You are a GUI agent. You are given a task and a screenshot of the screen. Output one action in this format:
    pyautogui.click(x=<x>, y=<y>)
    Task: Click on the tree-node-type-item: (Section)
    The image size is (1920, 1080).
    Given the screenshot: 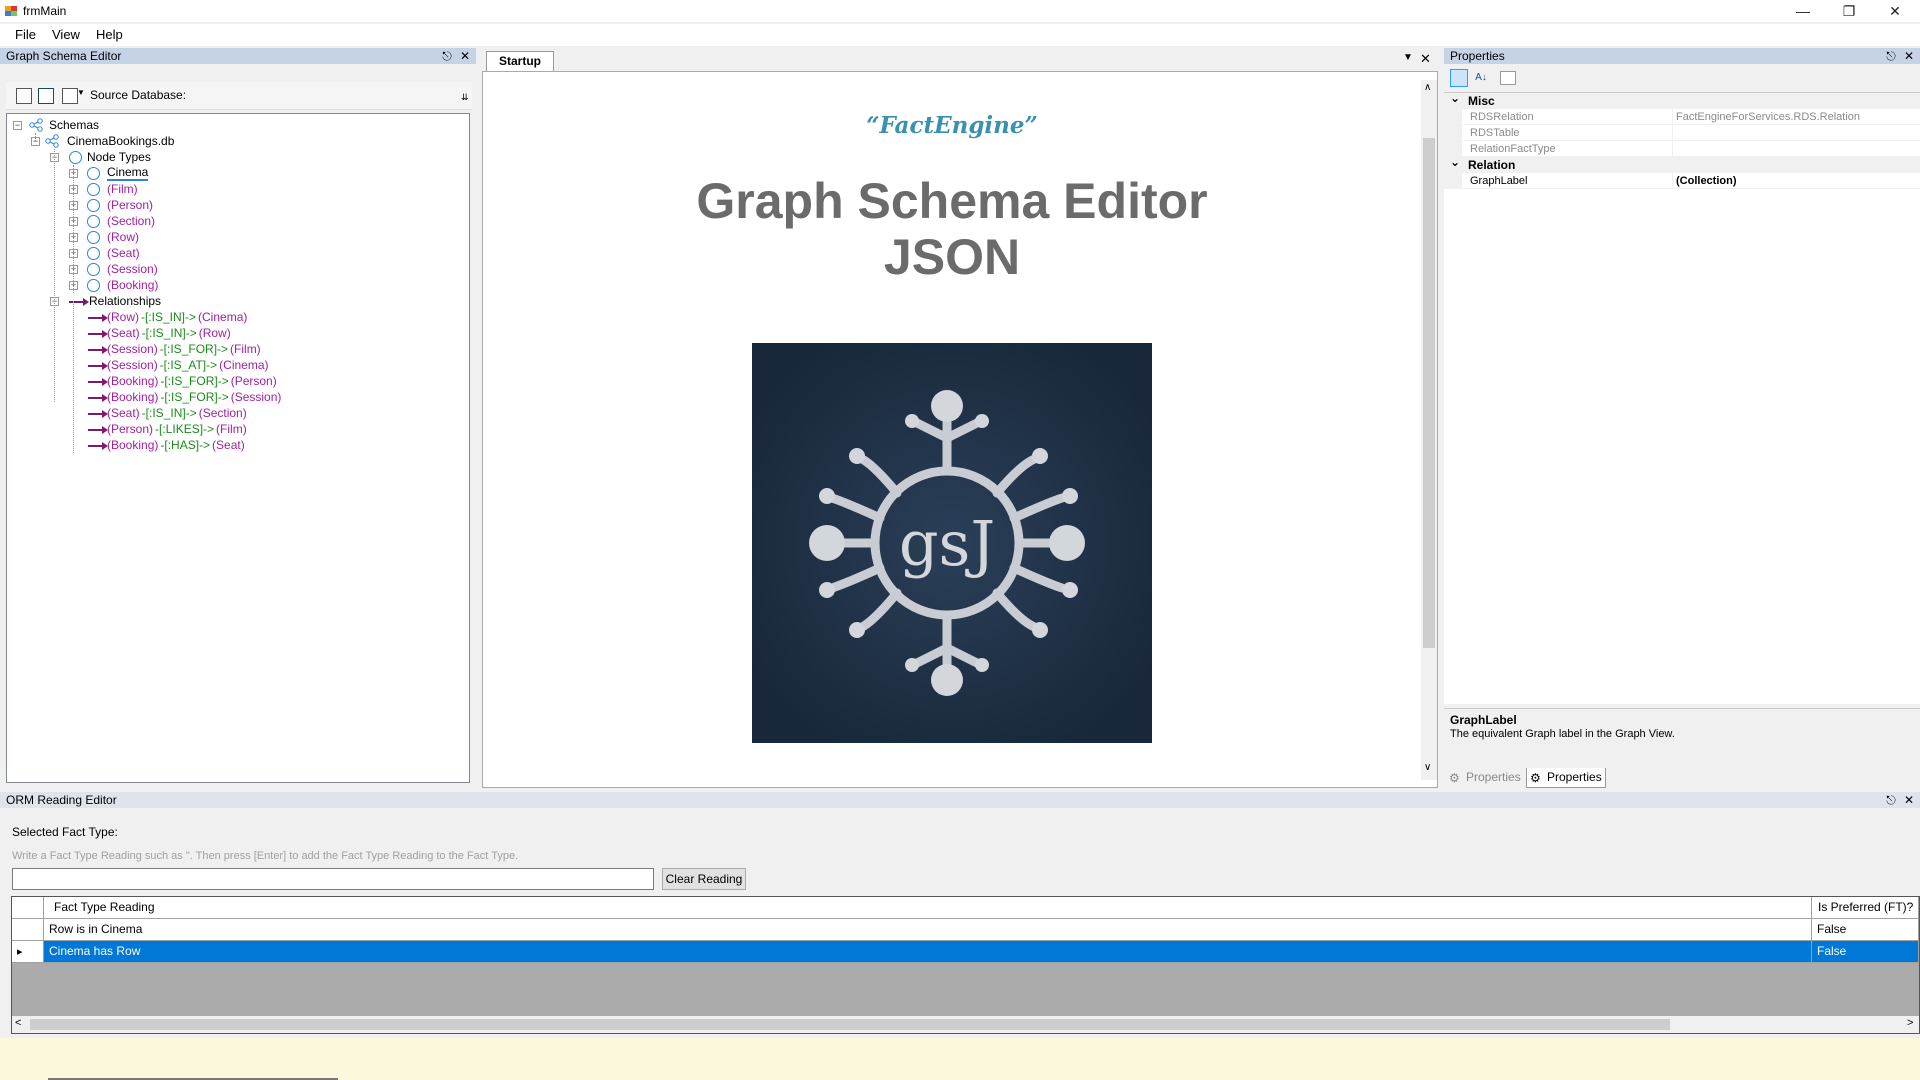 What is the action you would take?
    pyautogui.click(x=131, y=221)
    